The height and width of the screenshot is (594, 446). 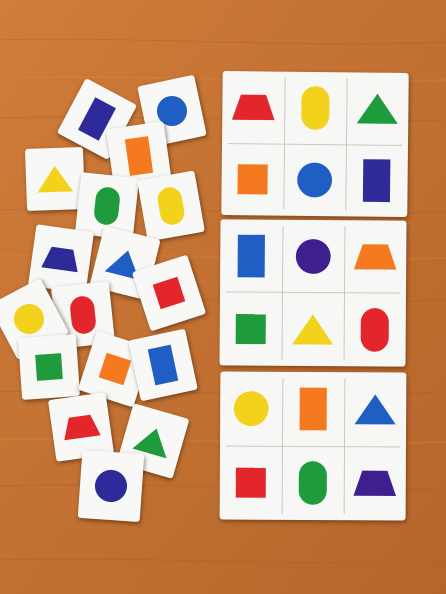 I want to click on shape-card-blue-rectangle, so click(x=163, y=365).